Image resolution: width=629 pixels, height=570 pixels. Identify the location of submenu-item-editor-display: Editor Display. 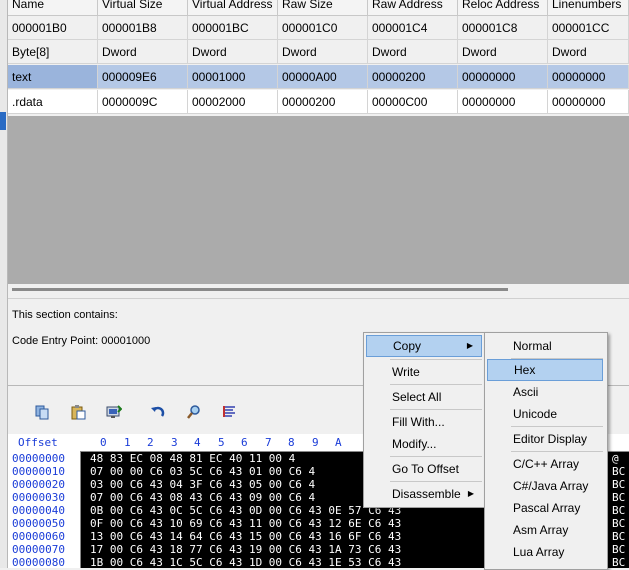
(545, 439).